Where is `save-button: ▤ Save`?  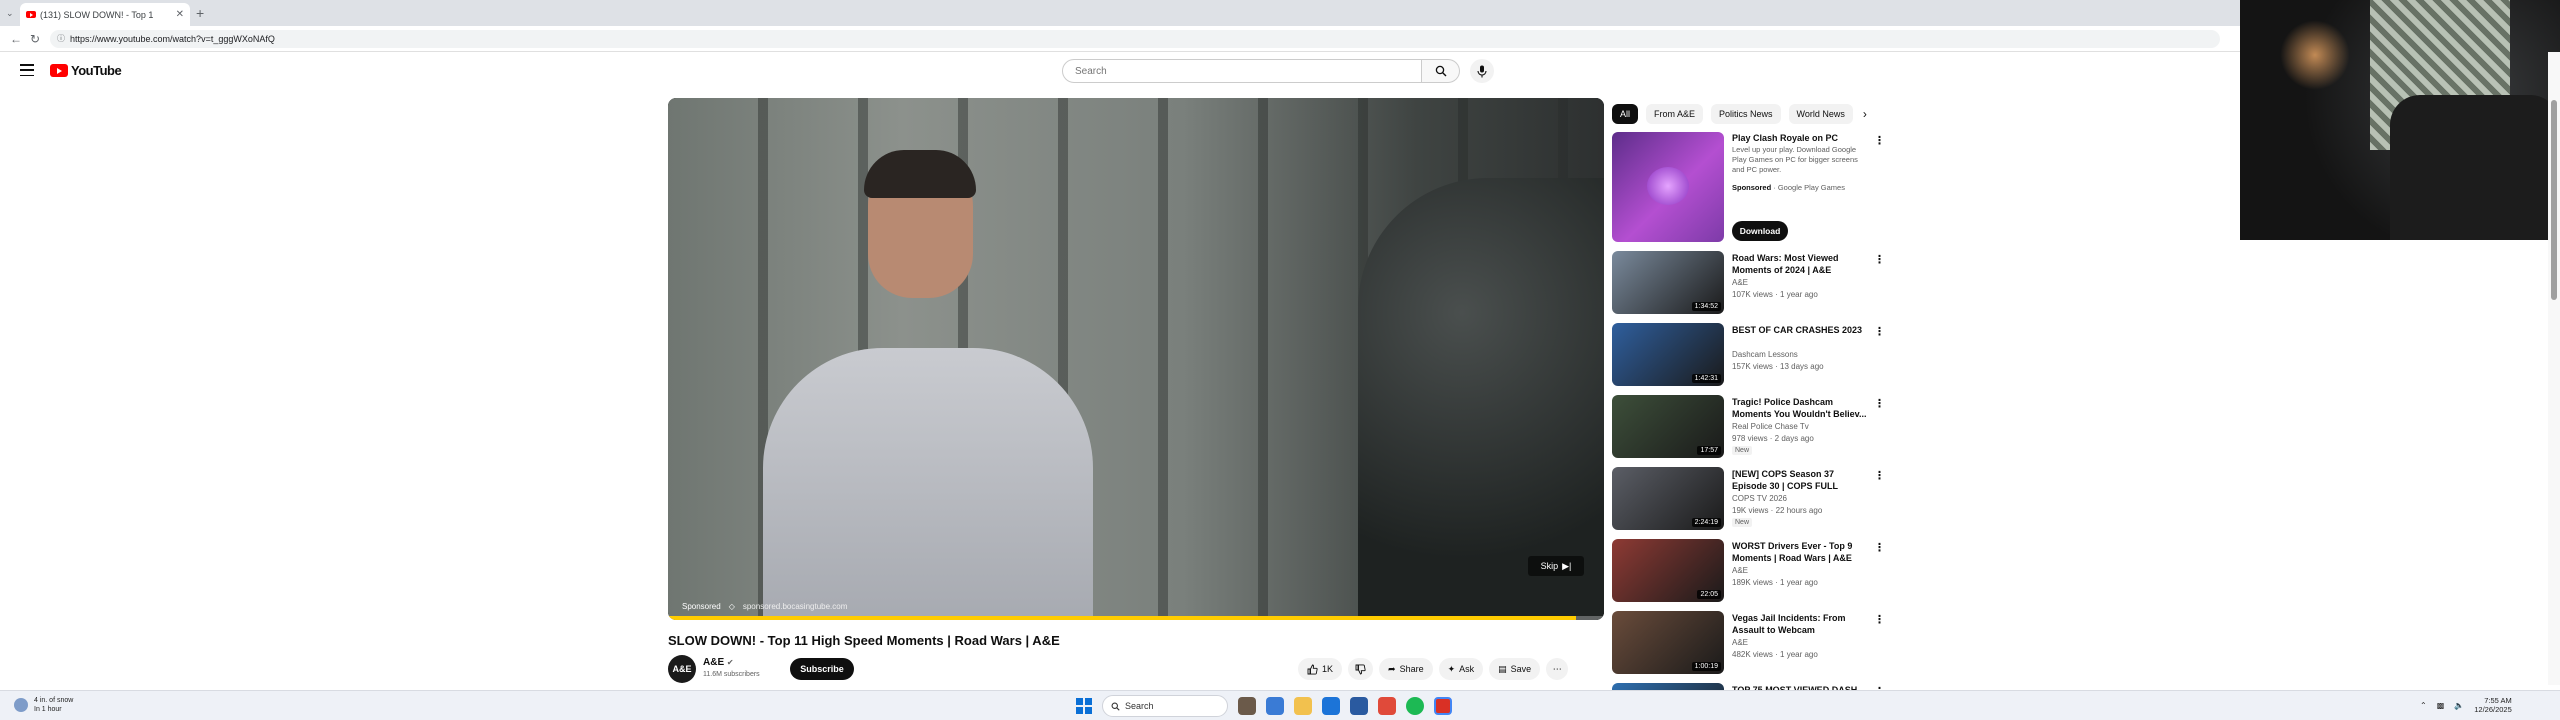 save-button: ▤ Save is located at coordinates (1515, 669).